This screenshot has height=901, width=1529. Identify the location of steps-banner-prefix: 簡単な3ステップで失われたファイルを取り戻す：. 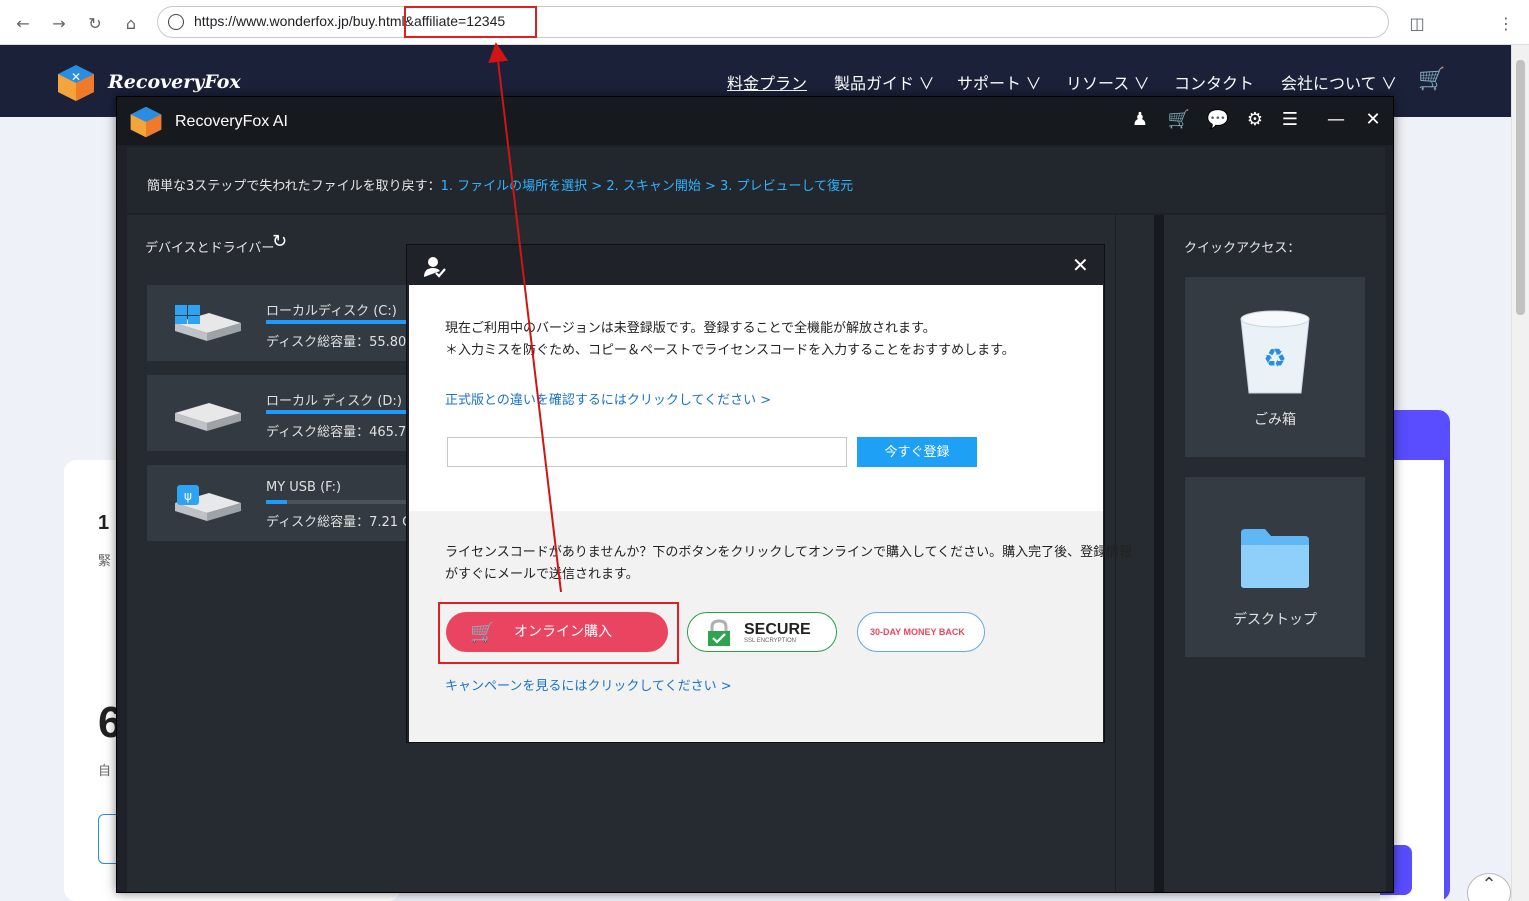
(294, 186).